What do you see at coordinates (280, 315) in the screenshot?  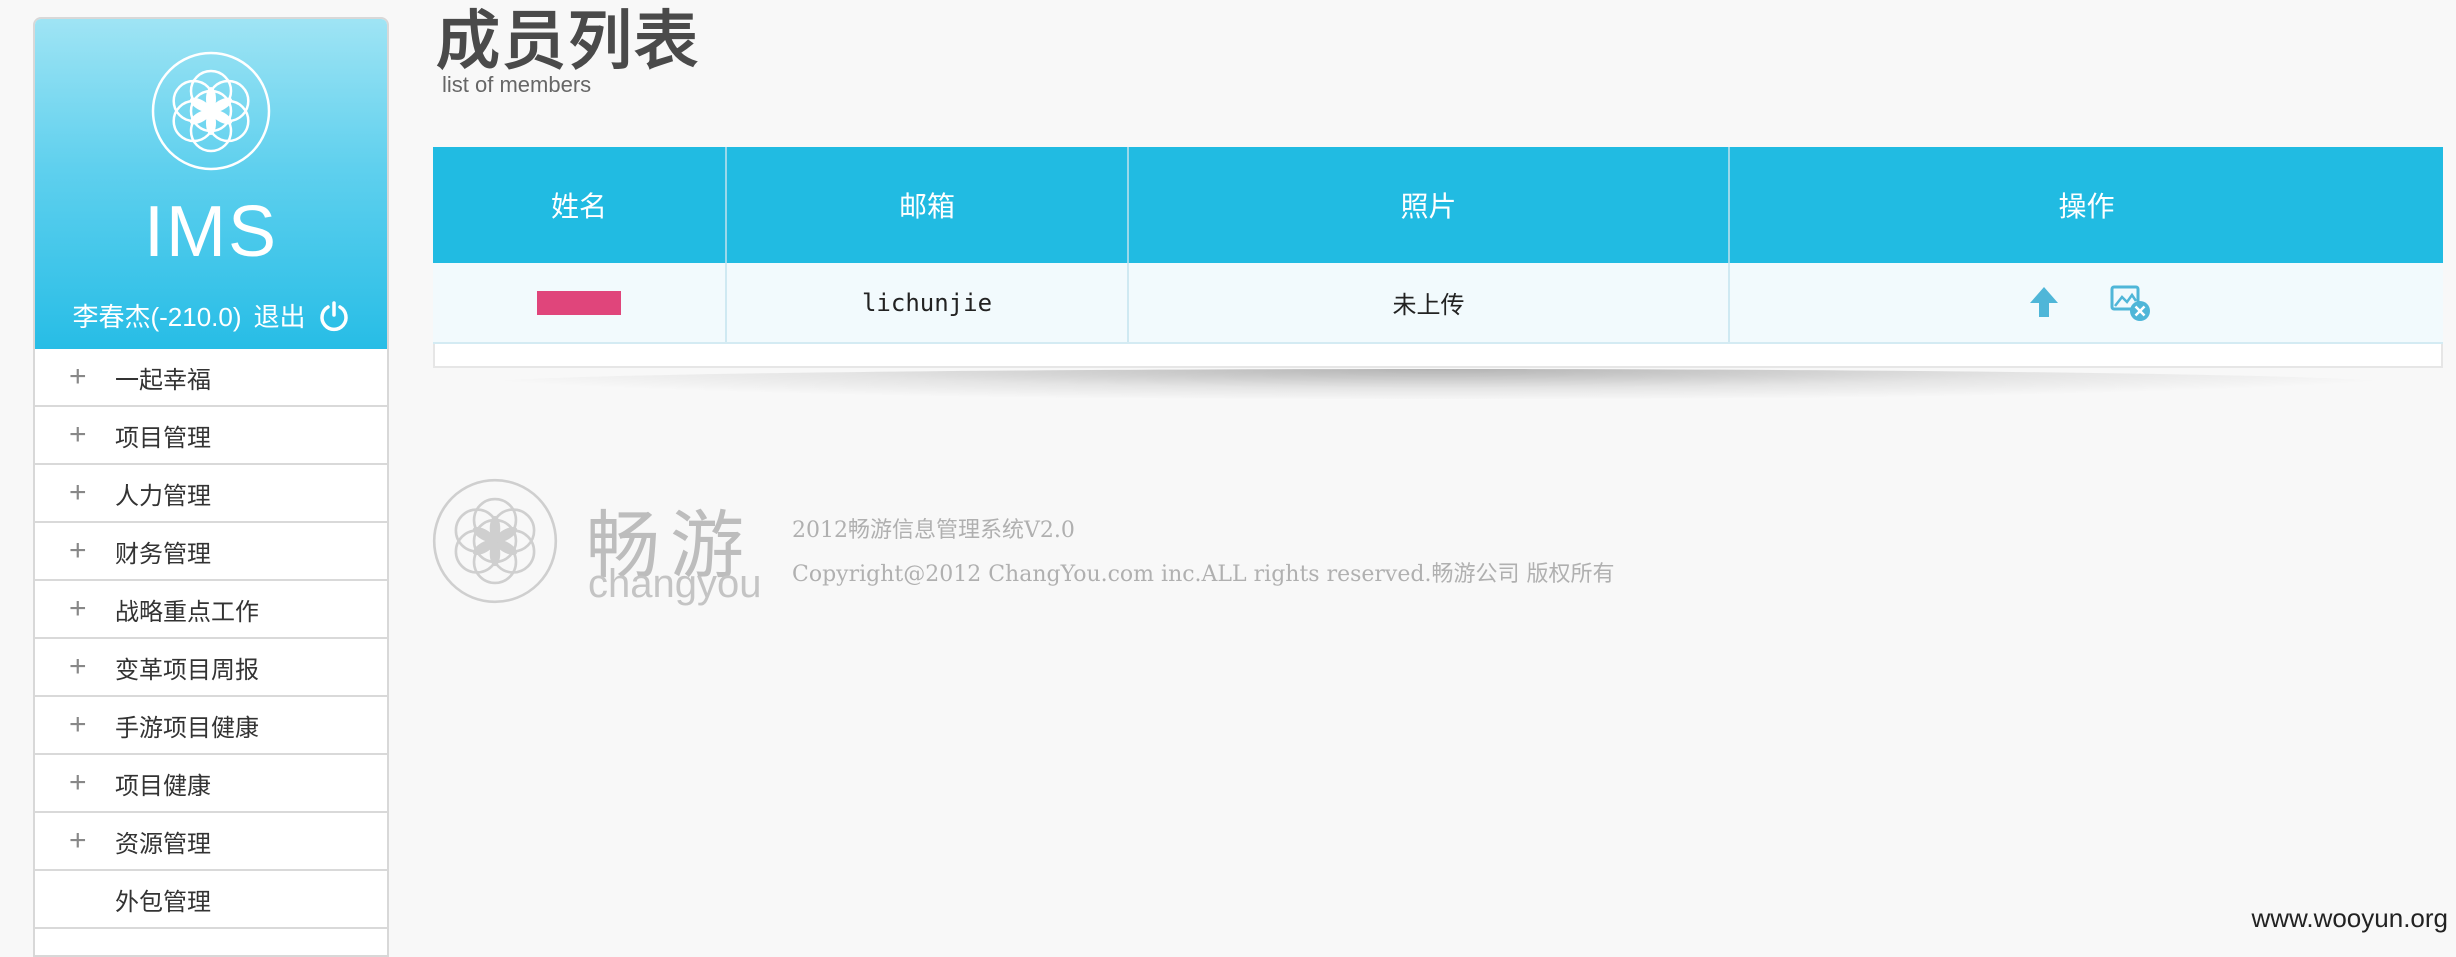 I see `logout-link: 退出` at bounding box center [280, 315].